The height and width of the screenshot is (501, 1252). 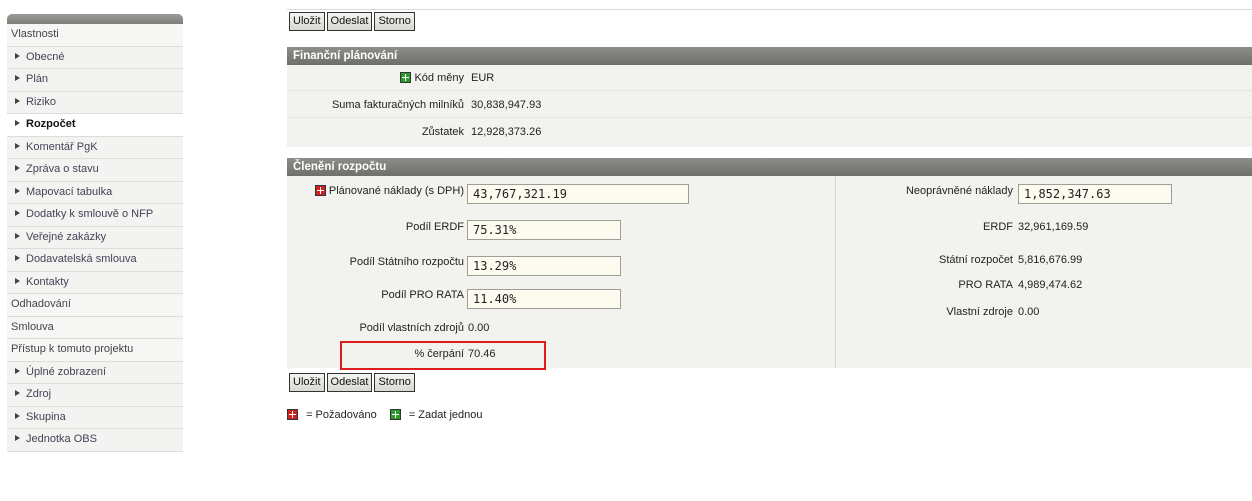 I want to click on sidebar-item-3-2: Skupina, so click(x=95, y=417).